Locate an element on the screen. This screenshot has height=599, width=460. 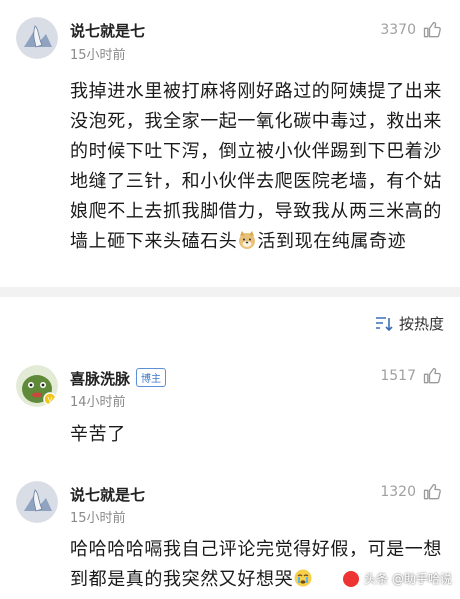
sort-label: 按热度 is located at coordinates (421, 324).